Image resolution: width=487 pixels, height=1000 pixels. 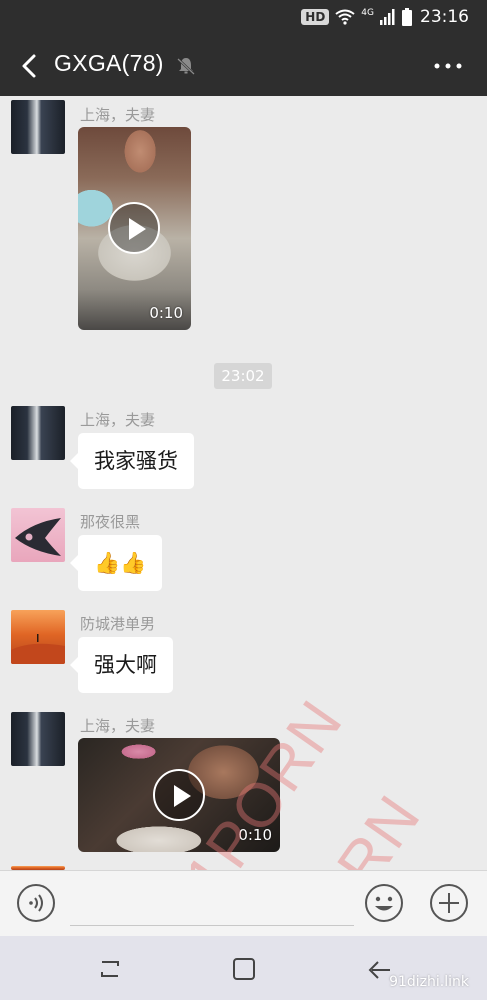 What do you see at coordinates (212, 904) in the screenshot?
I see `message-input` at bounding box center [212, 904].